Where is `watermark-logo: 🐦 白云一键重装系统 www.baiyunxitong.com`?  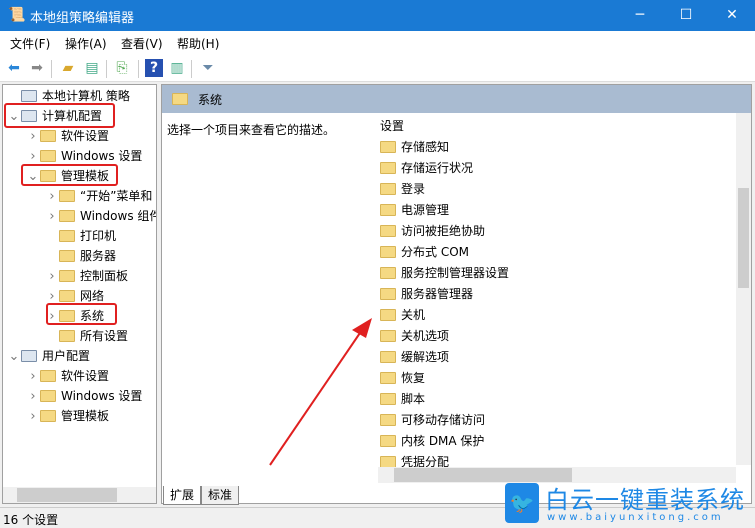
watermark-logo: 🐦 白云一键重装系统 www.baiyunxitong.com is located at coordinates (630, 503).